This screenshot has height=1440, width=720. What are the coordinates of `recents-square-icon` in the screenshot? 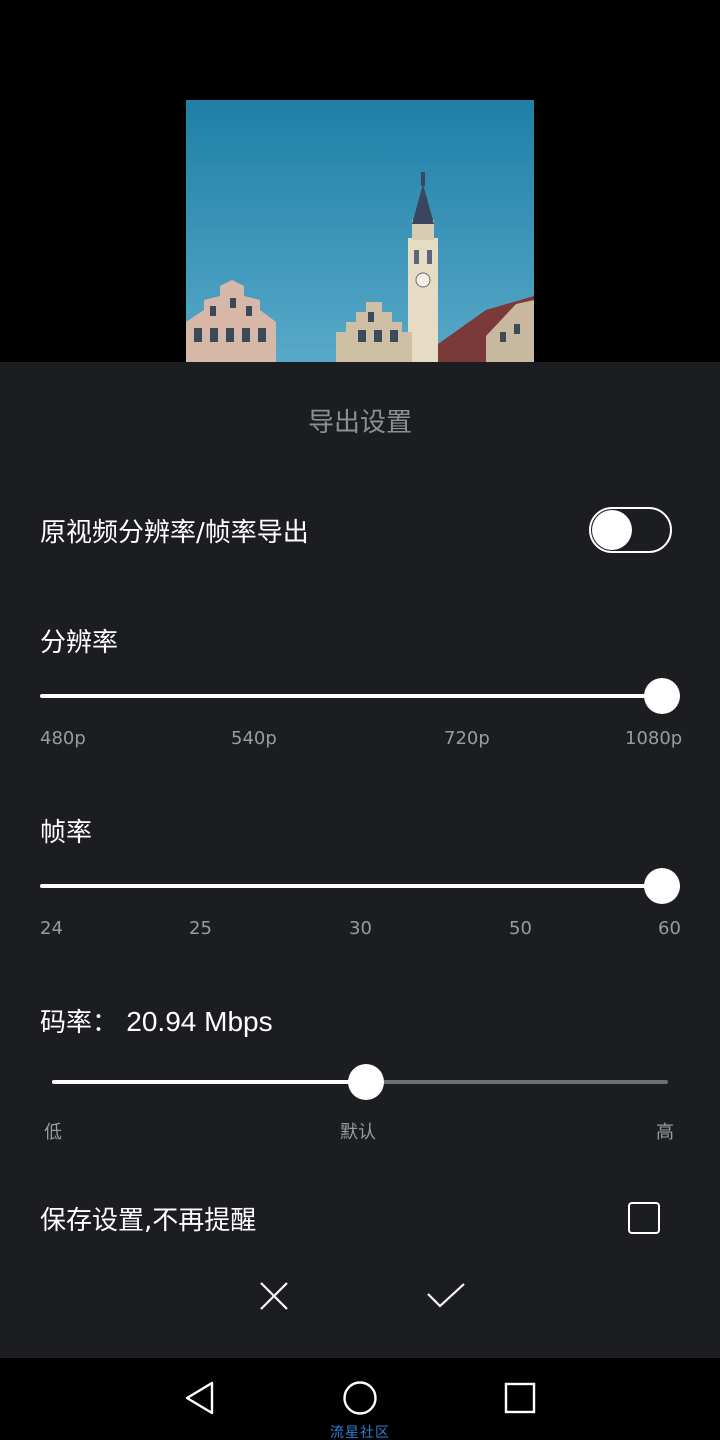 It's located at (520, 1398).